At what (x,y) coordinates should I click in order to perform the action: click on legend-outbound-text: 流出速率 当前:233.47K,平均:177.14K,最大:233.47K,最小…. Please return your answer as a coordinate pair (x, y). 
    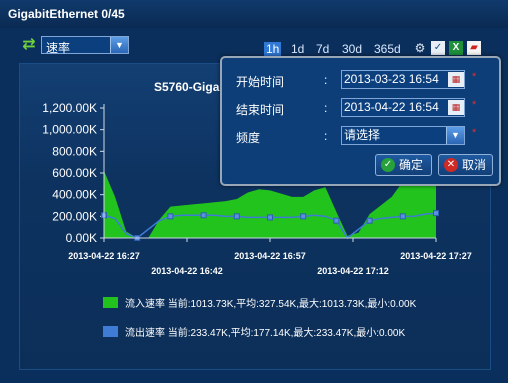
    Looking at the image, I should click on (265, 331).